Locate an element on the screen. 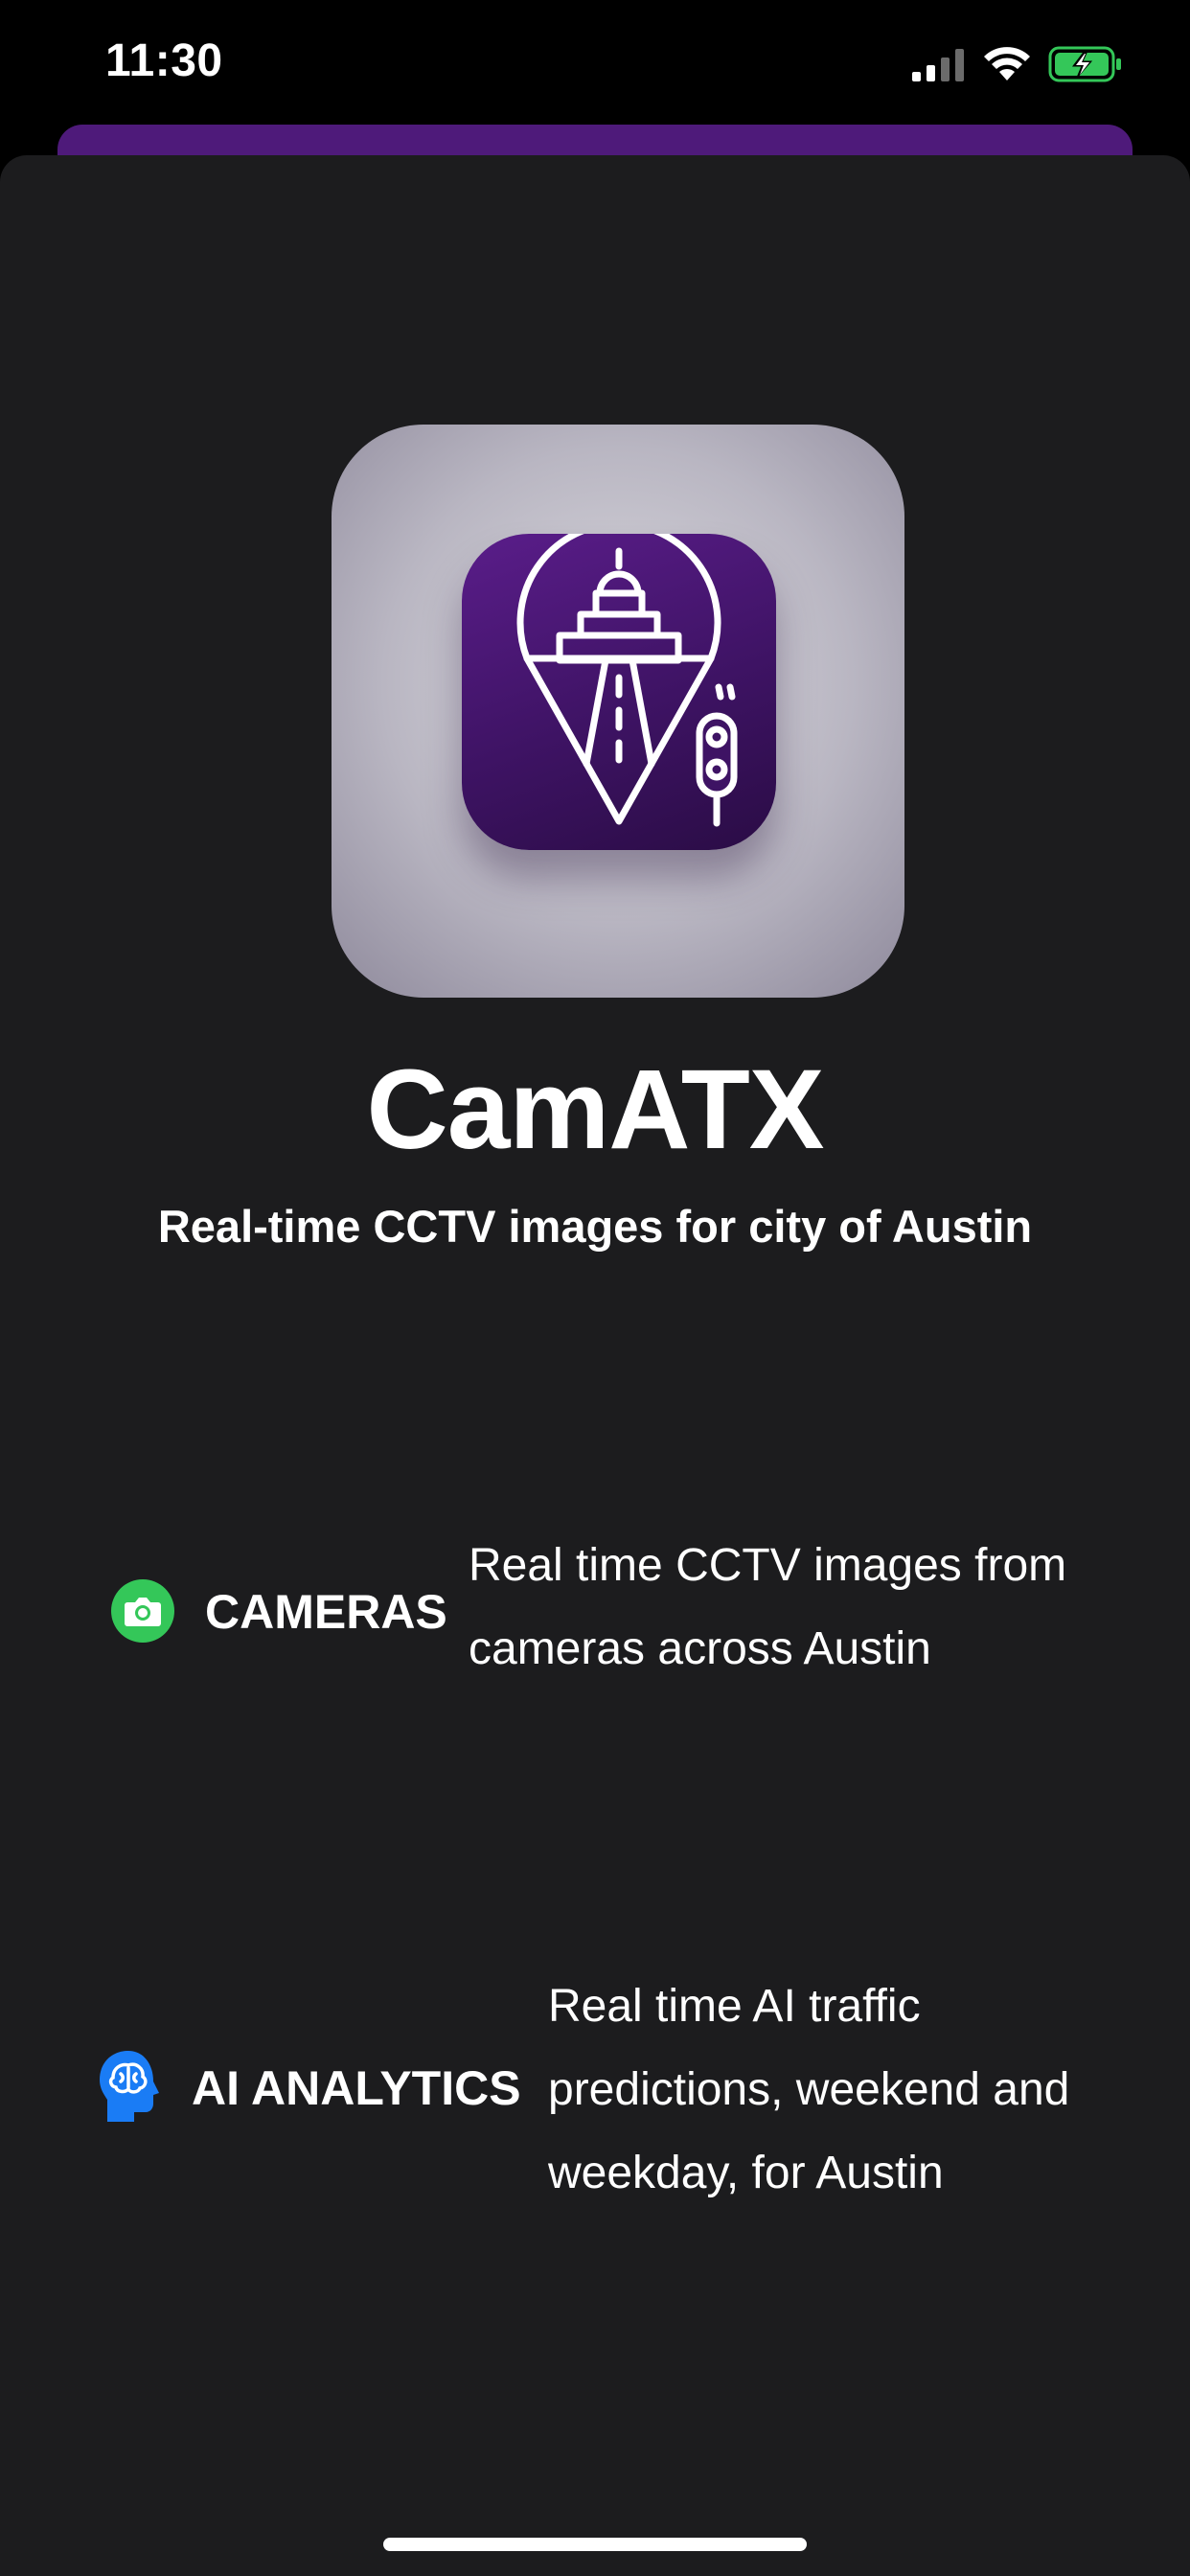  status-icons is located at coordinates (1017, 64).